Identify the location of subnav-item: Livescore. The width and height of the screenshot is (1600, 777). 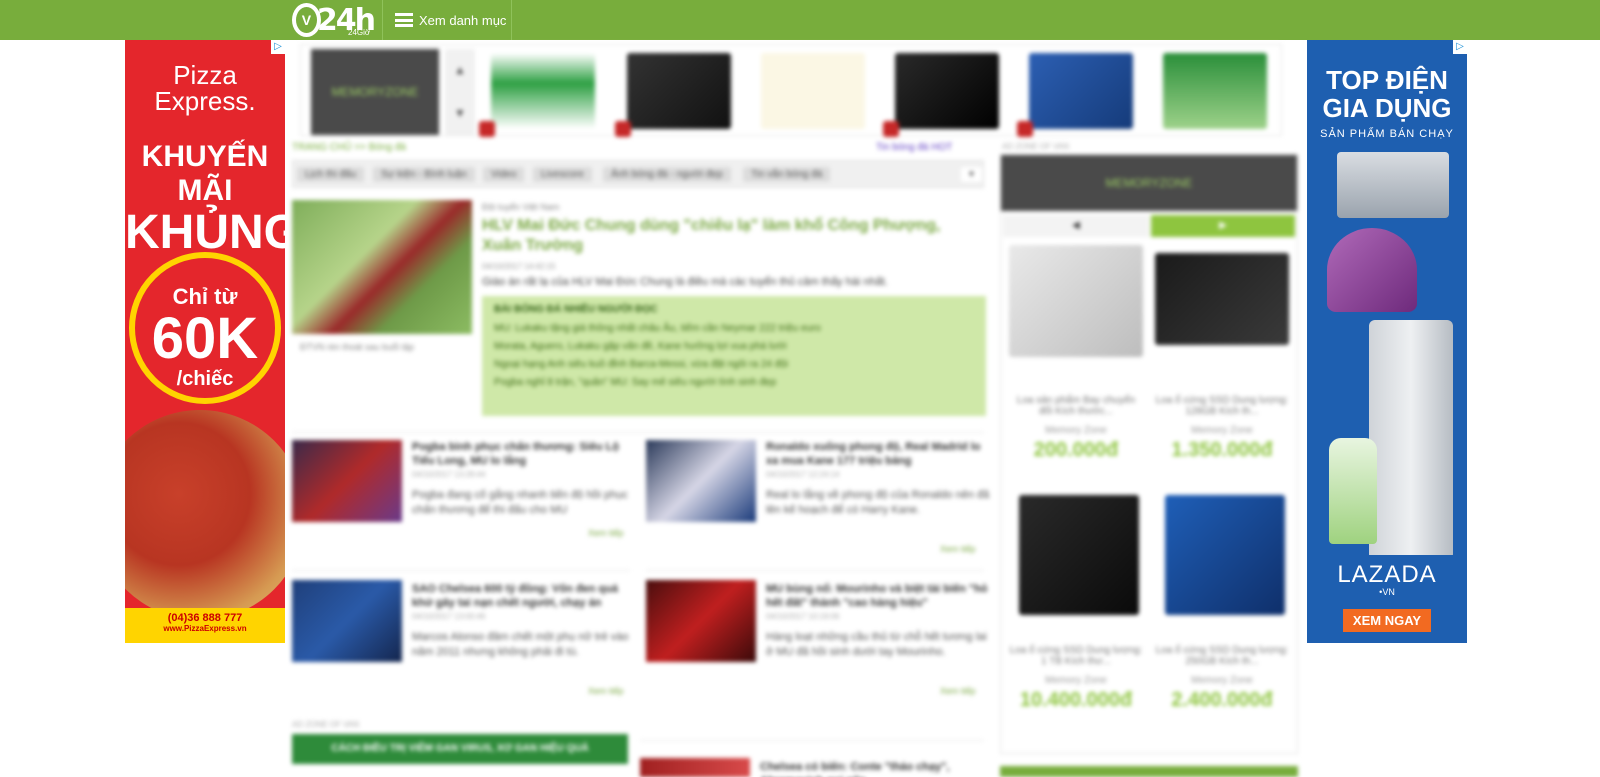
(562, 174).